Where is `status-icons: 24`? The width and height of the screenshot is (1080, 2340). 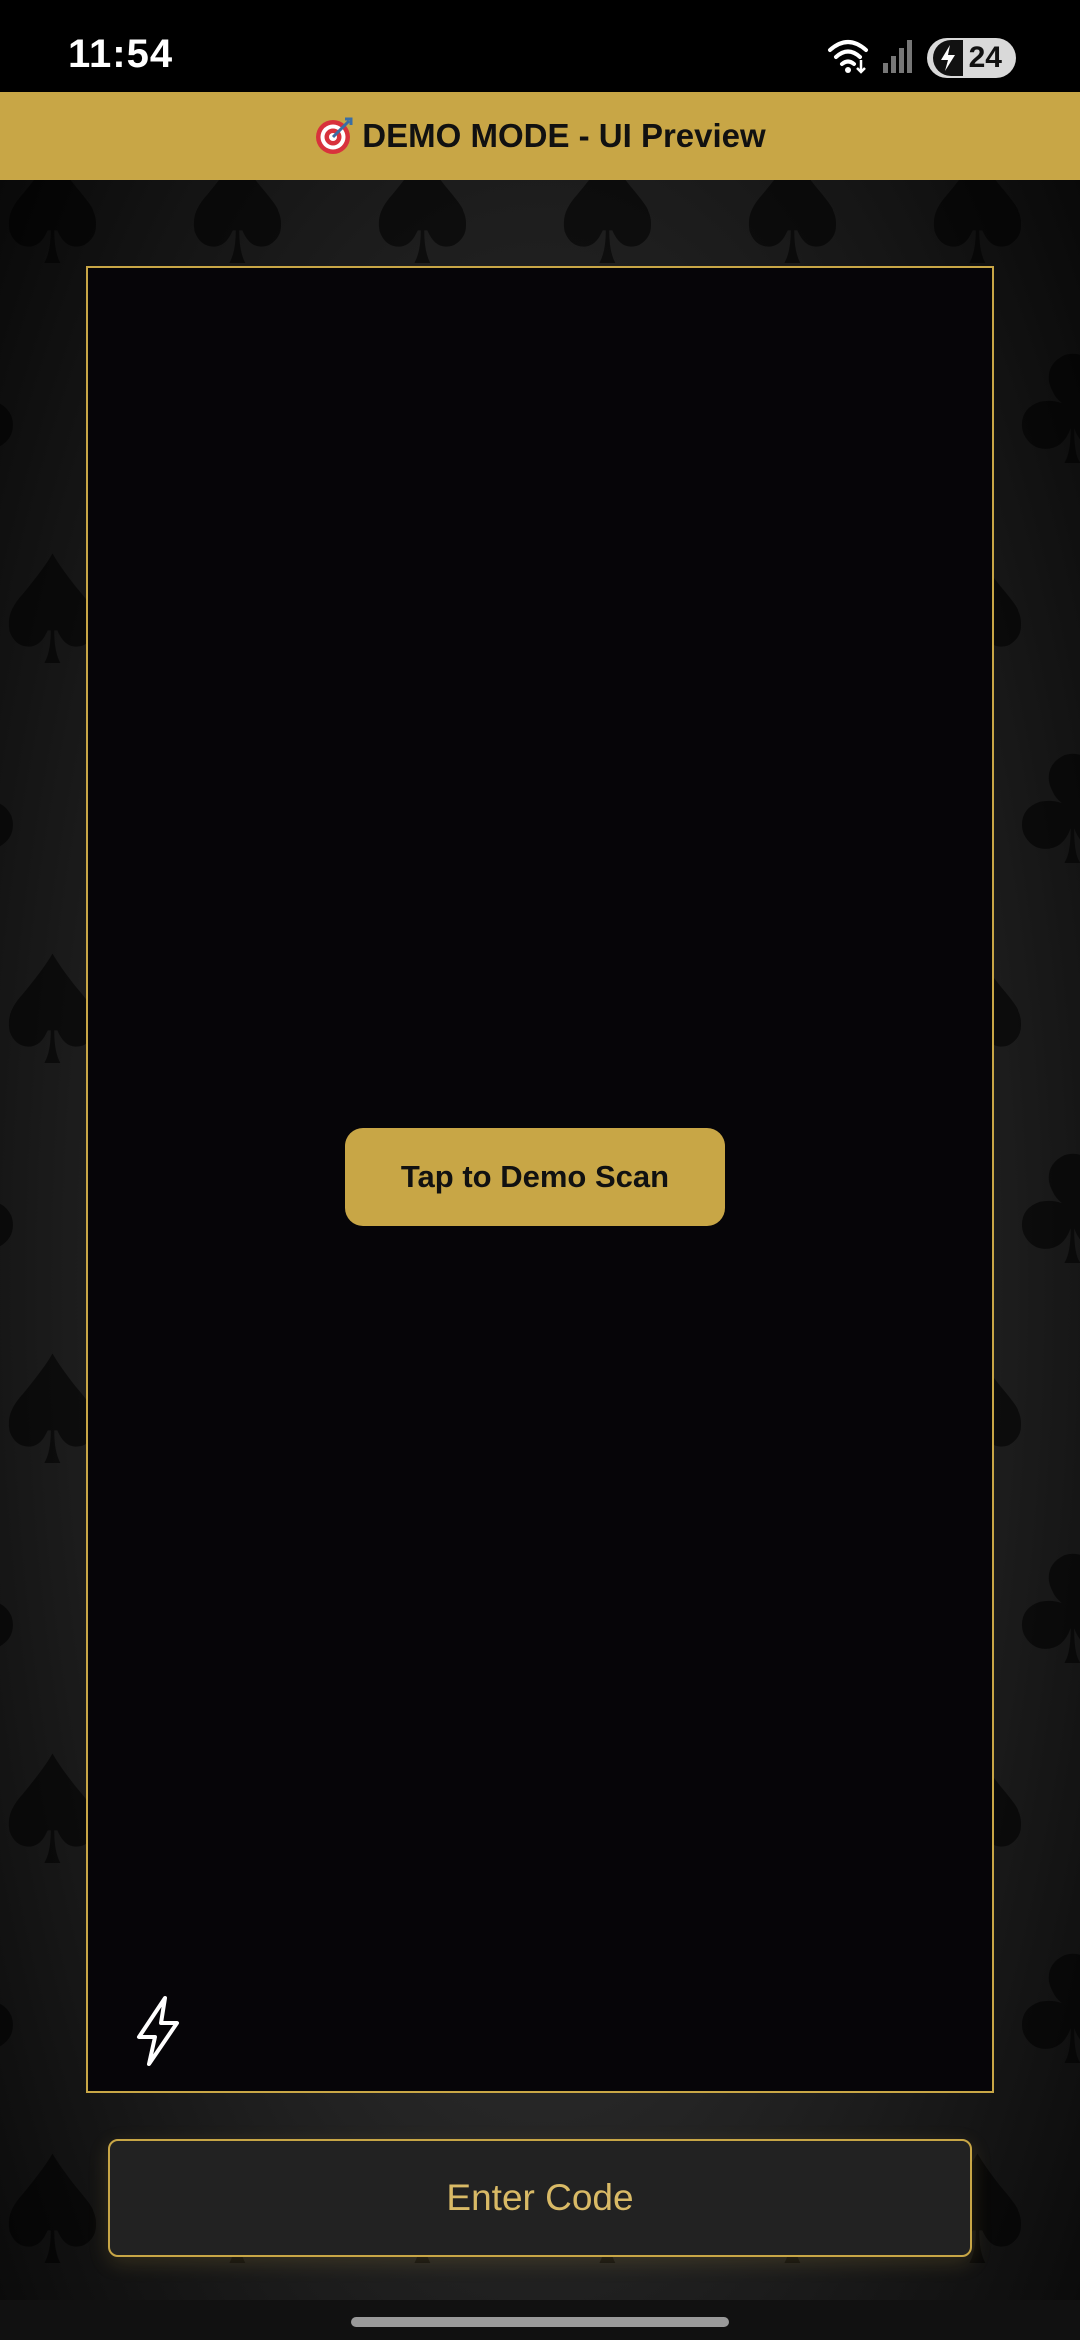
status-icons: 24 is located at coordinates (921, 58).